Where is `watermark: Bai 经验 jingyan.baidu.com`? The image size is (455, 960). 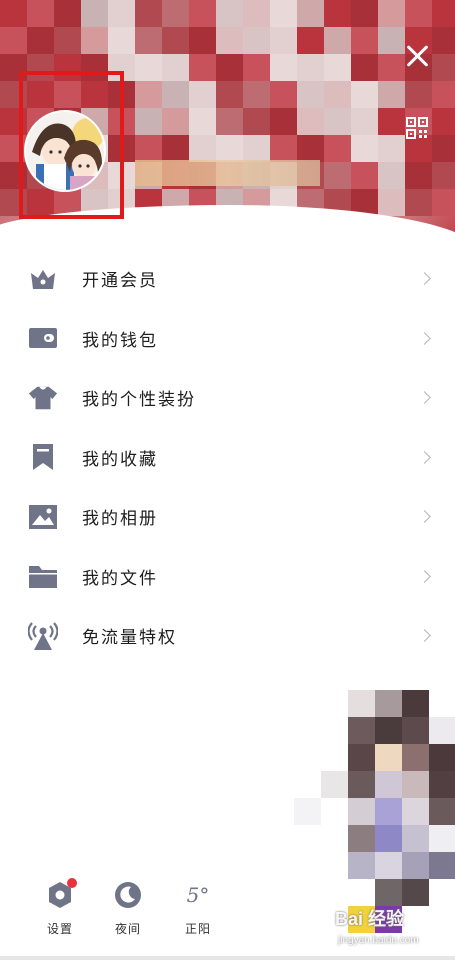
watermark: Bai 经验 jingyan.baidu.com is located at coordinates (394, 930).